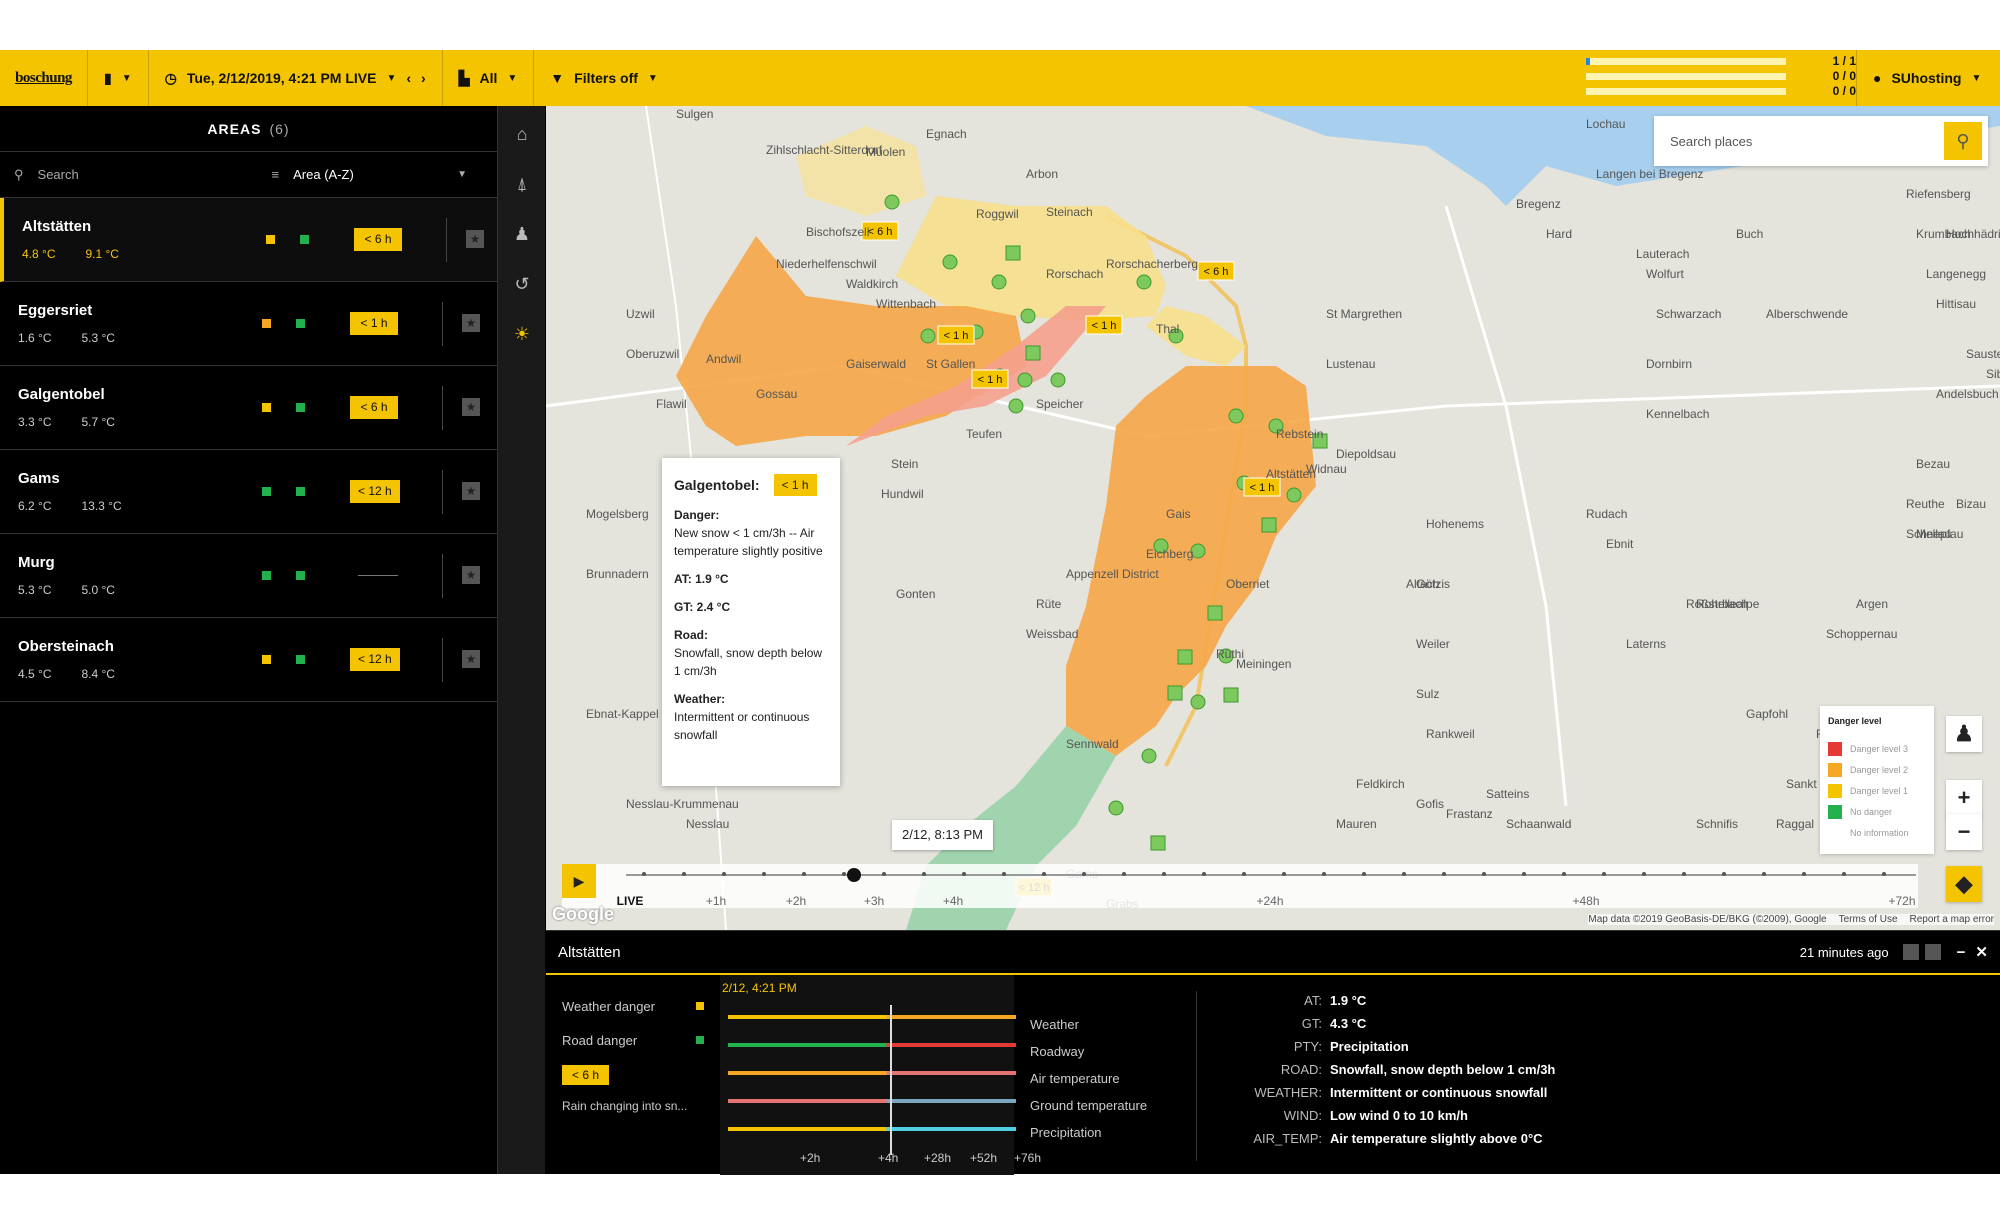 Image resolution: width=2000 pixels, height=1224 pixels. I want to click on timeline-tick: +48h, so click(1585, 901).